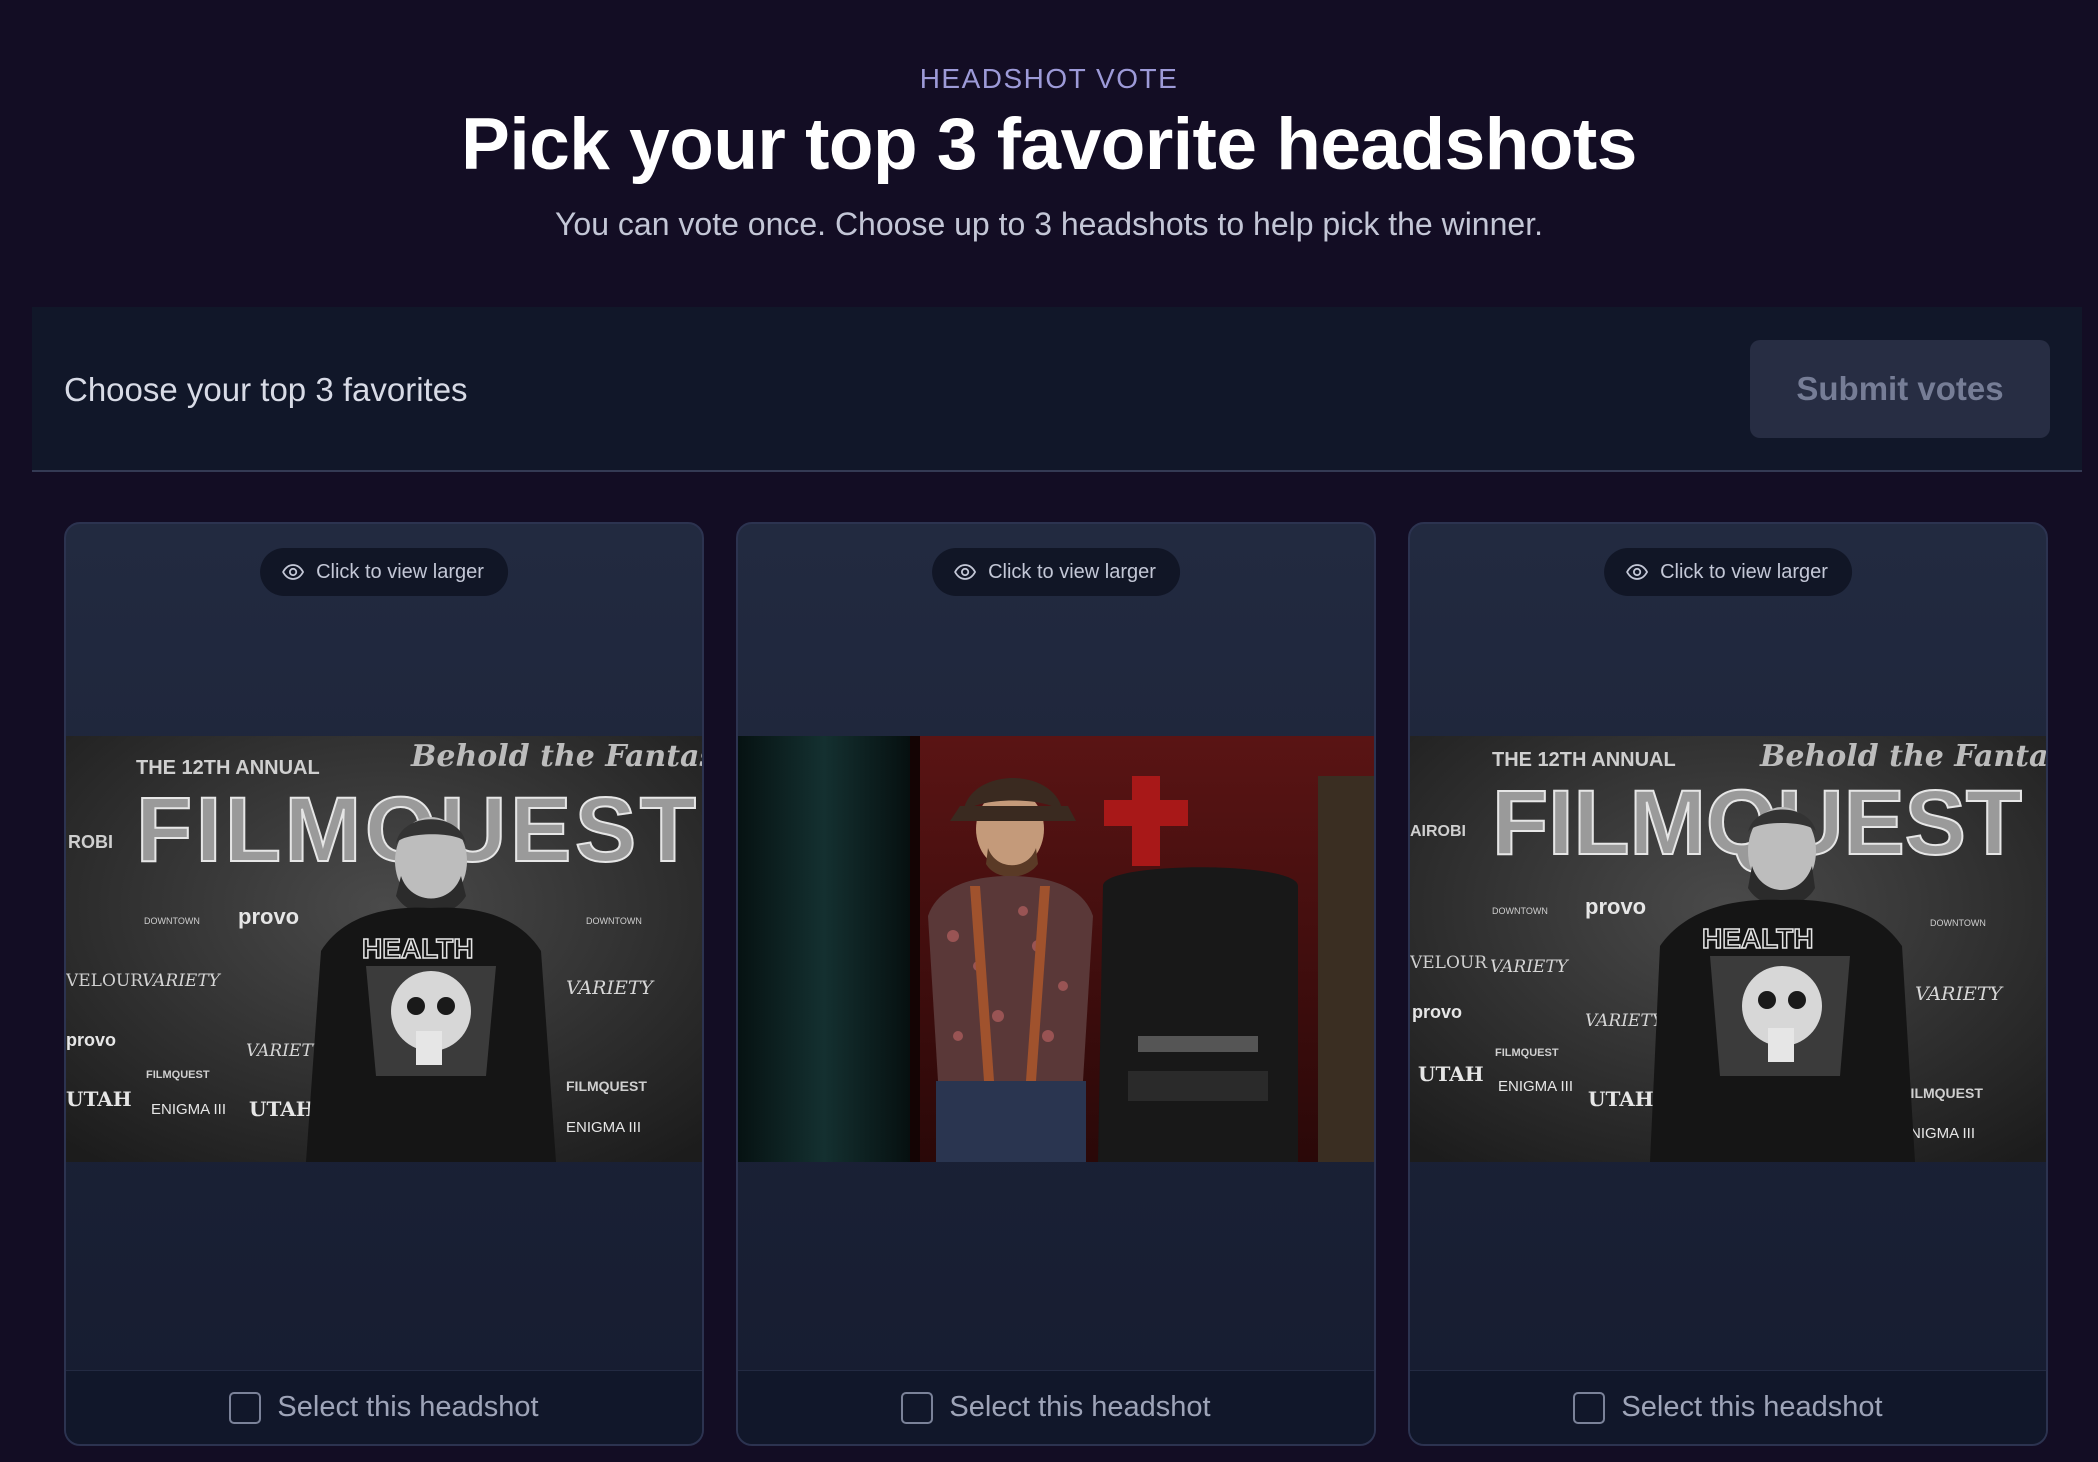  What do you see at coordinates (266, 389) in the screenshot?
I see `selection-hint: Choose your top 3 favorites` at bounding box center [266, 389].